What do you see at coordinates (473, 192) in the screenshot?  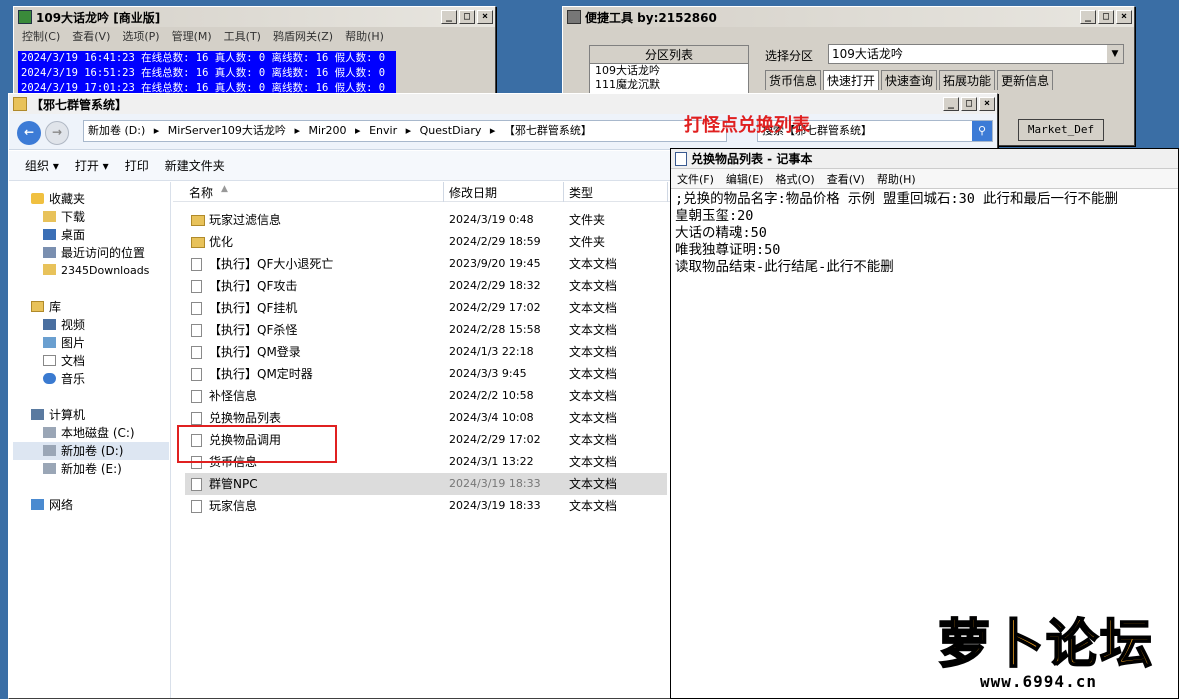 I see `column-date: 修改日期` at bounding box center [473, 192].